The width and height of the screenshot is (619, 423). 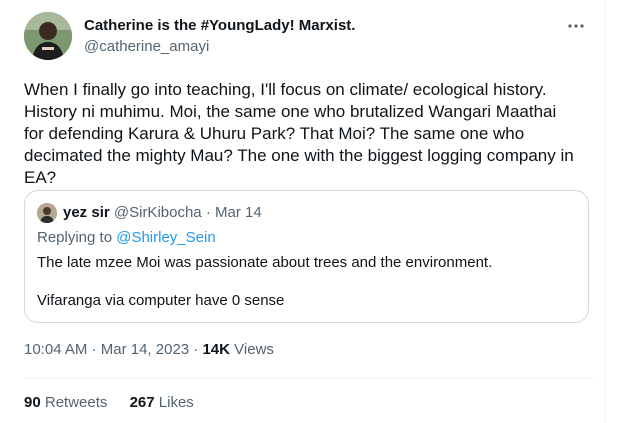 I want to click on likes-label: Likes, so click(x=176, y=402).